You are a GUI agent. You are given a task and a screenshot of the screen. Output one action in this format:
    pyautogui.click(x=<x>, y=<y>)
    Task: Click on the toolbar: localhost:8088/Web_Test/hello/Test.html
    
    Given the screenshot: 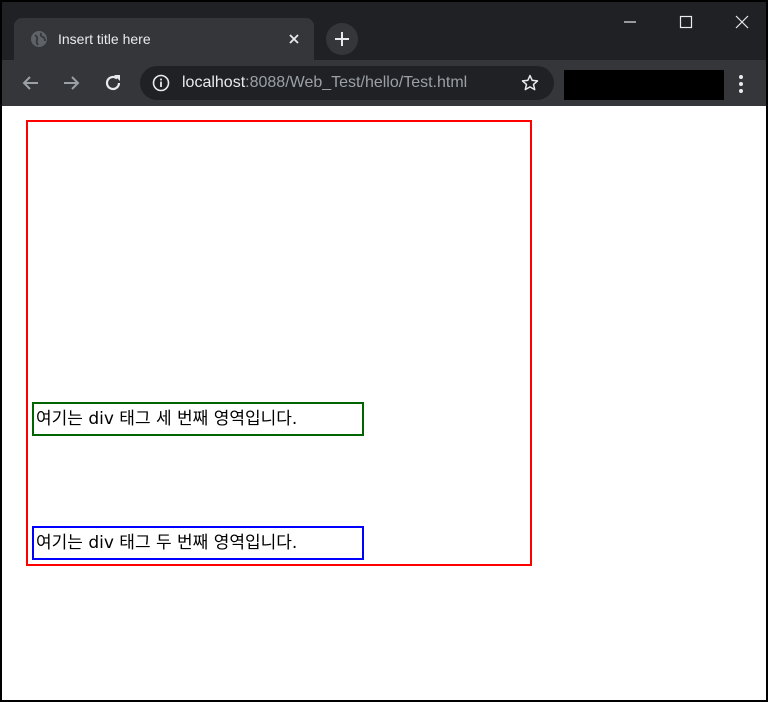 What is the action you would take?
    pyautogui.click(x=384, y=83)
    